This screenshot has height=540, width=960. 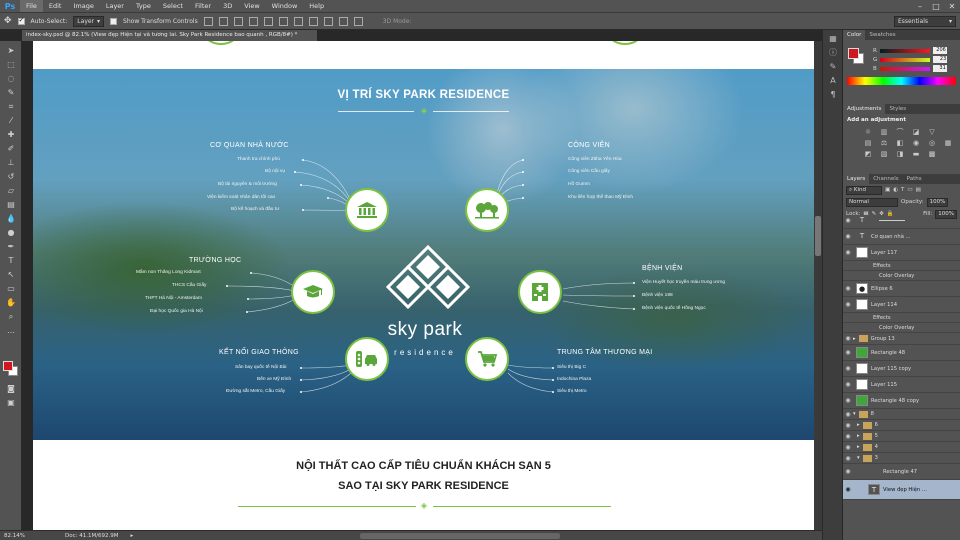 I want to click on selective-color-icon: ▩, so click(x=932, y=154).